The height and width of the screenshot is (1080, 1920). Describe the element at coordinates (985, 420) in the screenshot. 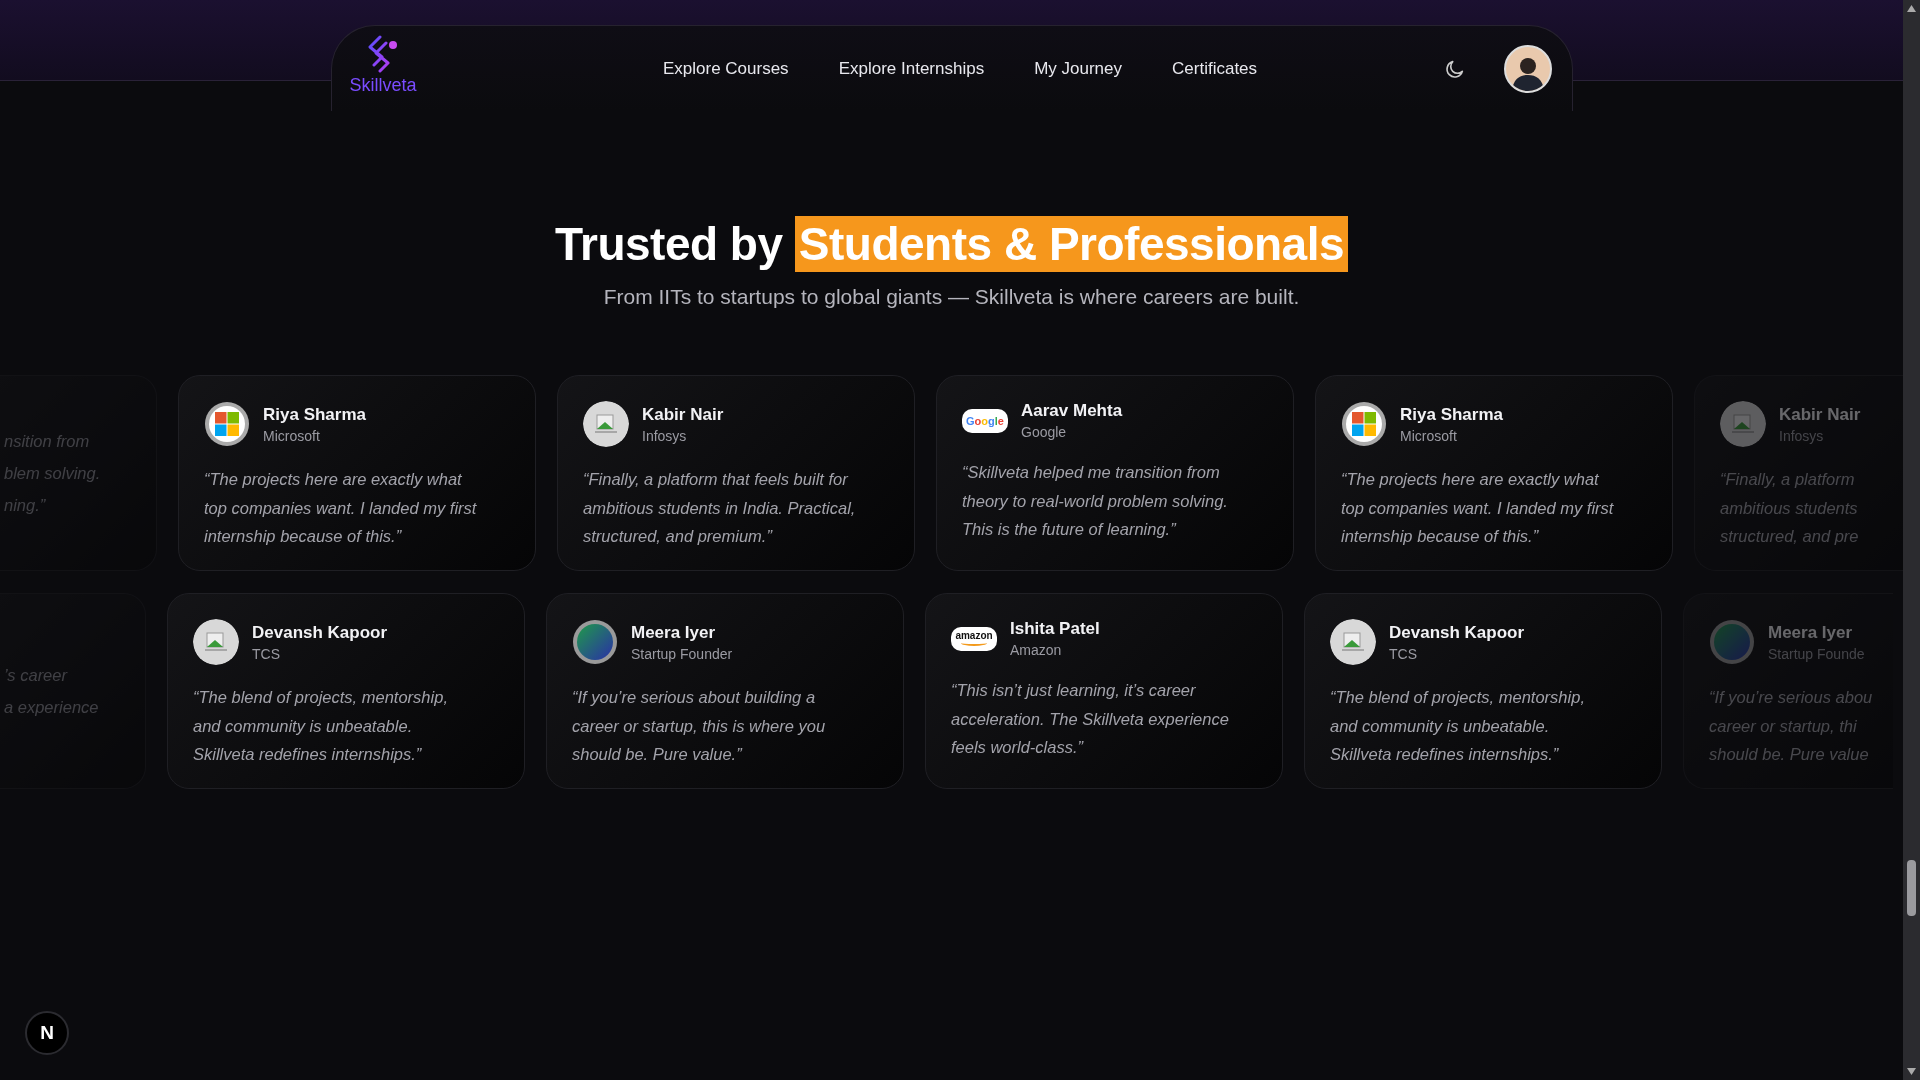

I see `google-logo: Google` at that location.